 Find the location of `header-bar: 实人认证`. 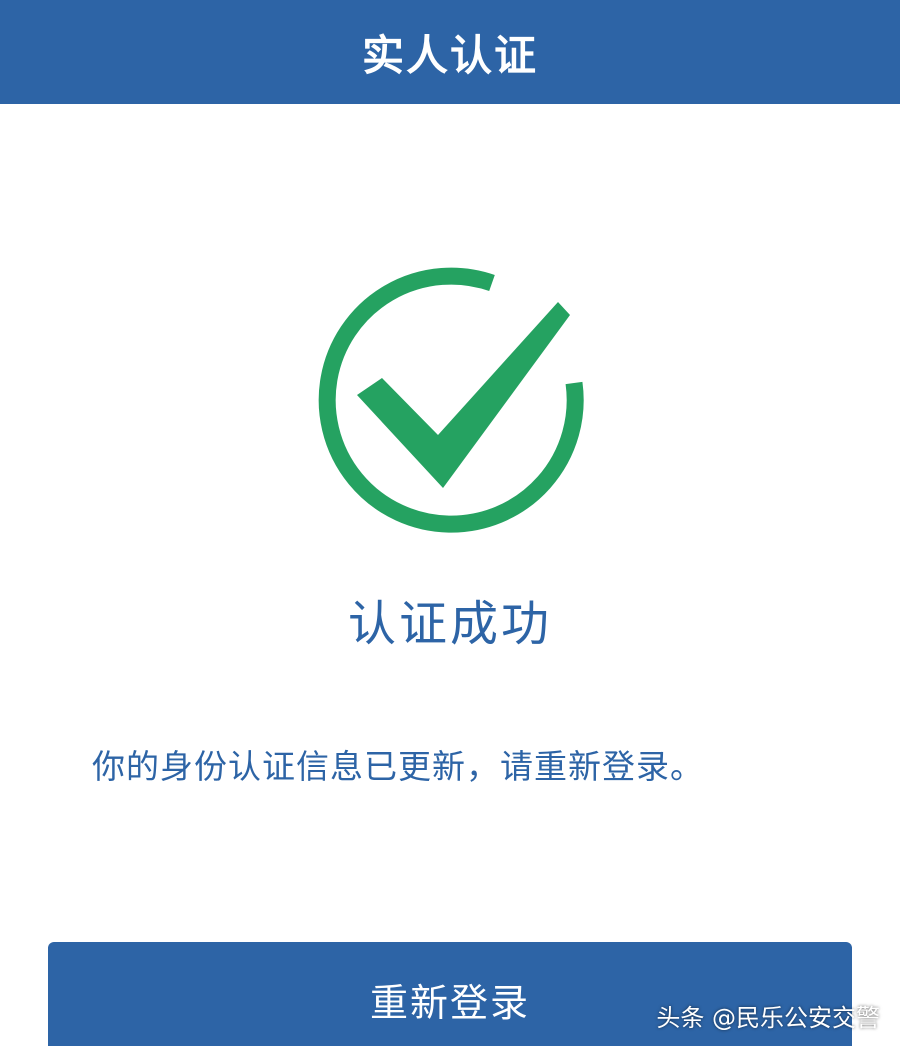

header-bar: 实人认证 is located at coordinates (450, 52).